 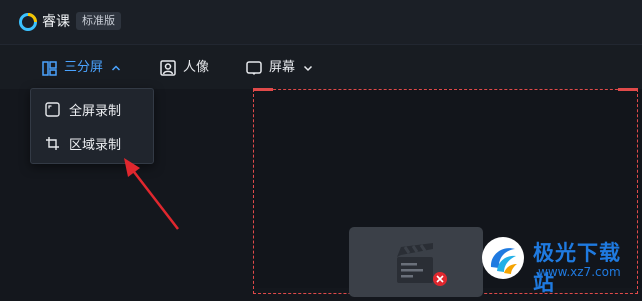 I want to click on arrow-head, so click(x=132, y=167).